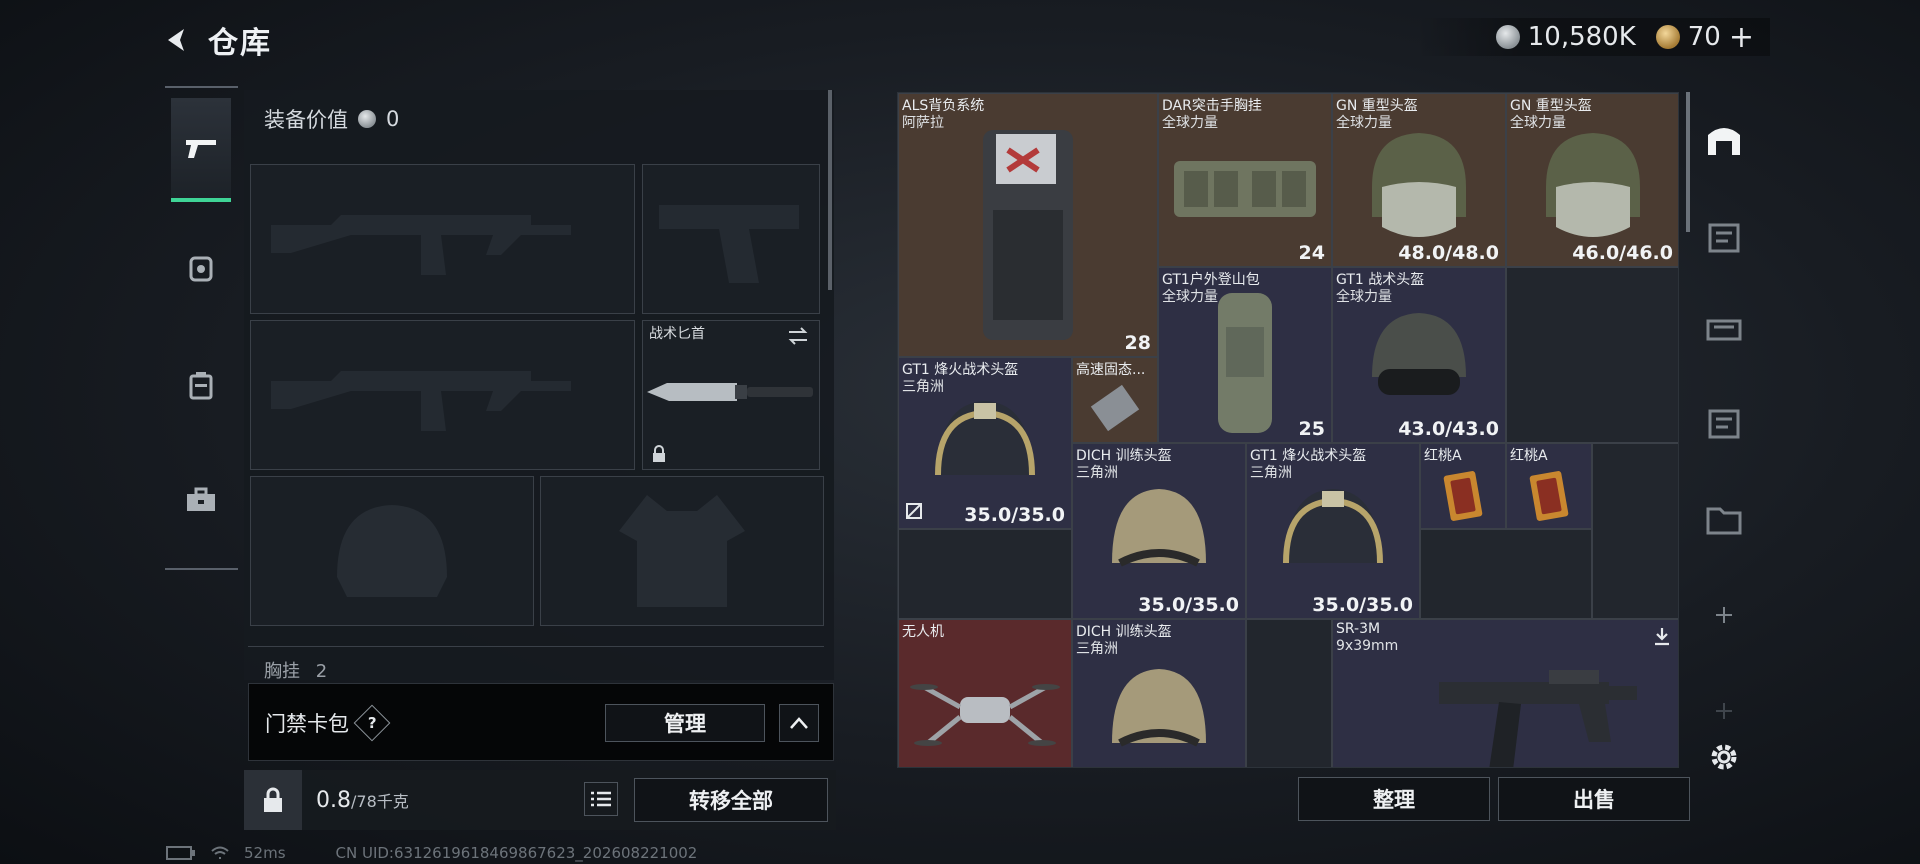 This screenshot has width=1920, height=864. I want to click on download-icon, so click(1662, 636).